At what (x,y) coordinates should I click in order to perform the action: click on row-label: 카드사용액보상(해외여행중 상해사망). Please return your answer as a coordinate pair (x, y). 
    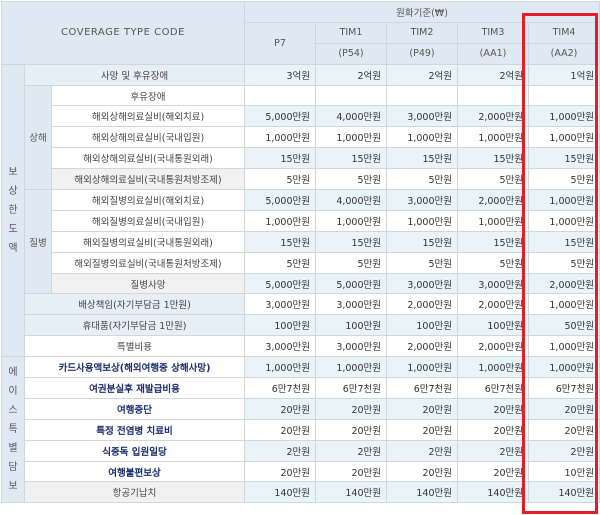
    Looking at the image, I should click on (134, 367).